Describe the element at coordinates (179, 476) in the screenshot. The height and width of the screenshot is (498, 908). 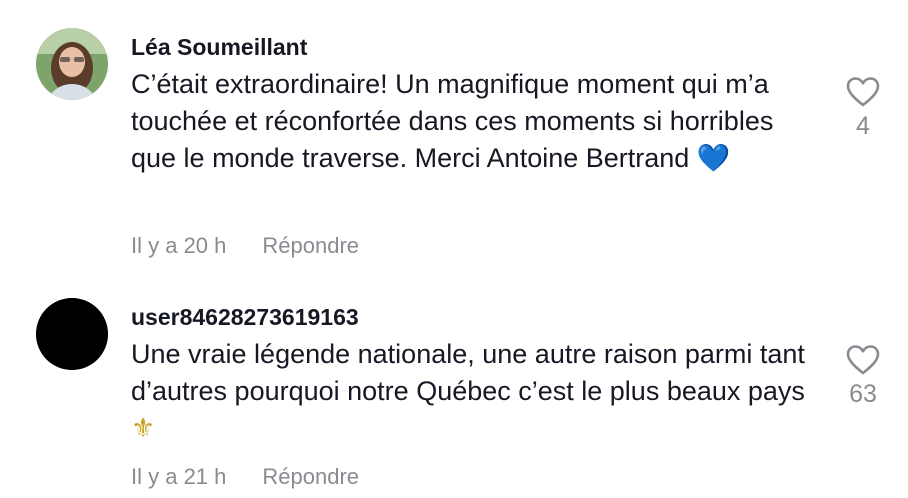
I see `comment-timestamp: Il y a 21 h` at that location.